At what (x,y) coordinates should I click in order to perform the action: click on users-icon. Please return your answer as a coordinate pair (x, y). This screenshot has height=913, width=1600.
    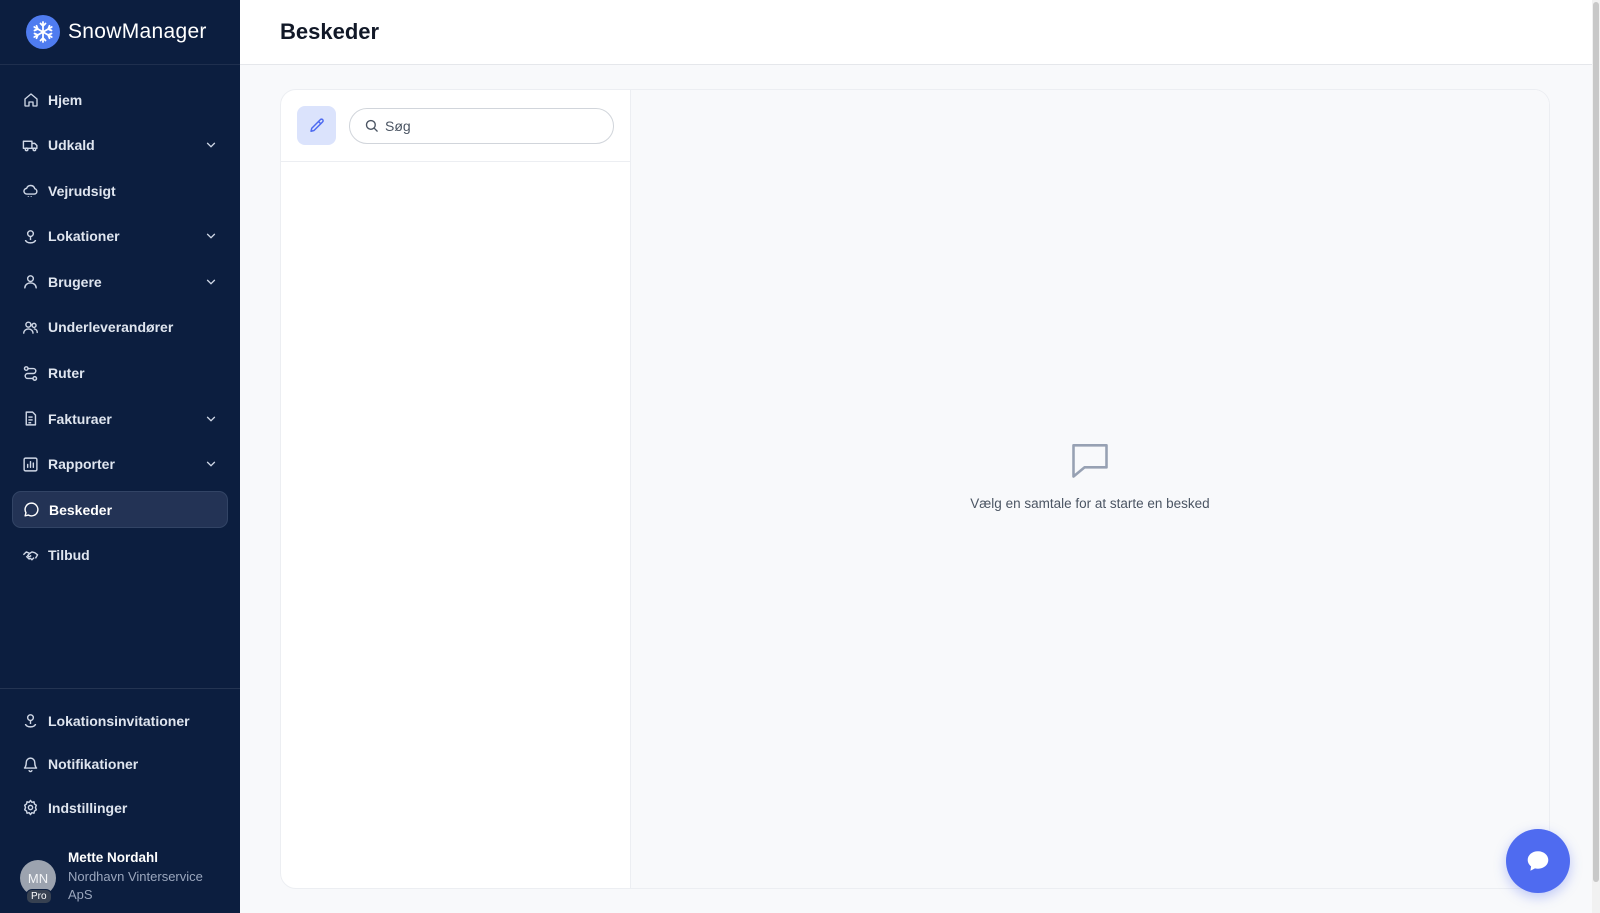
    Looking at the image, I should click on (30, 327).